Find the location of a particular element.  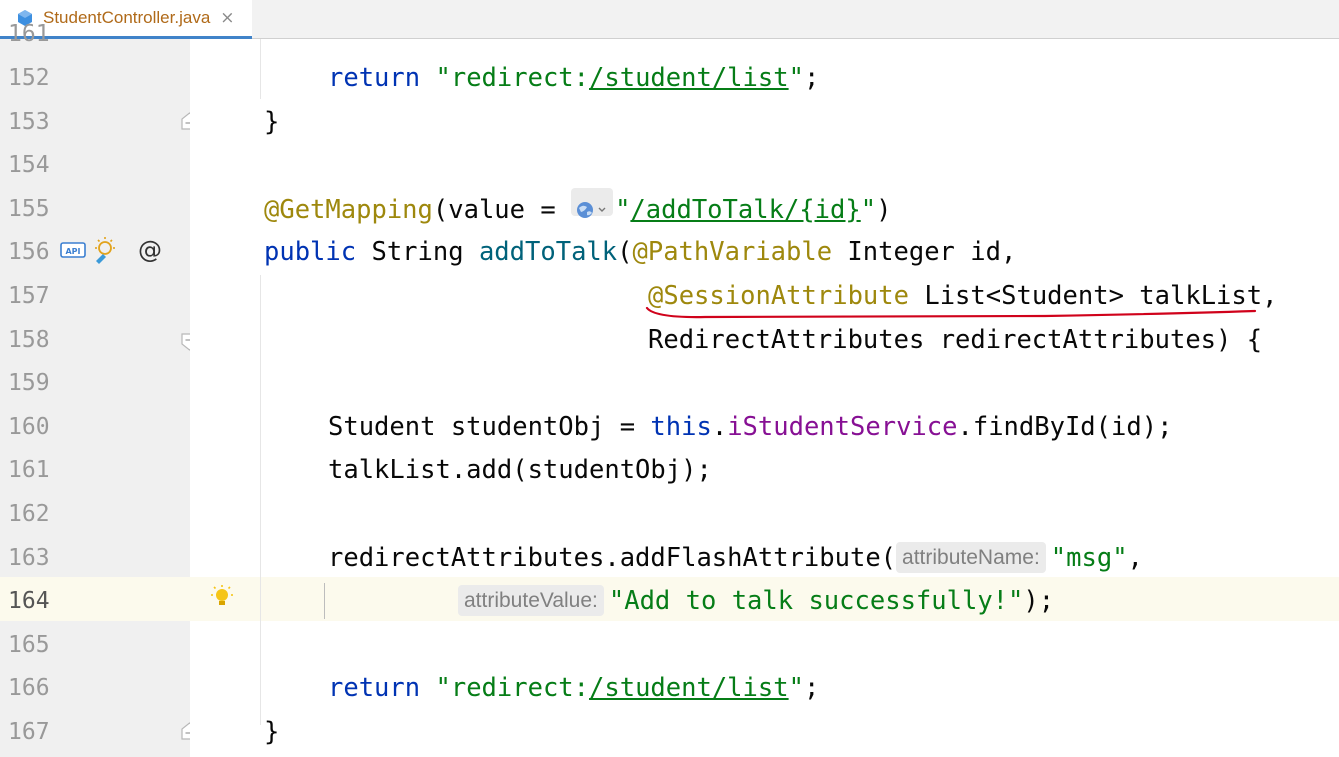

line-number: 160 is located at coordinates (29, 426).